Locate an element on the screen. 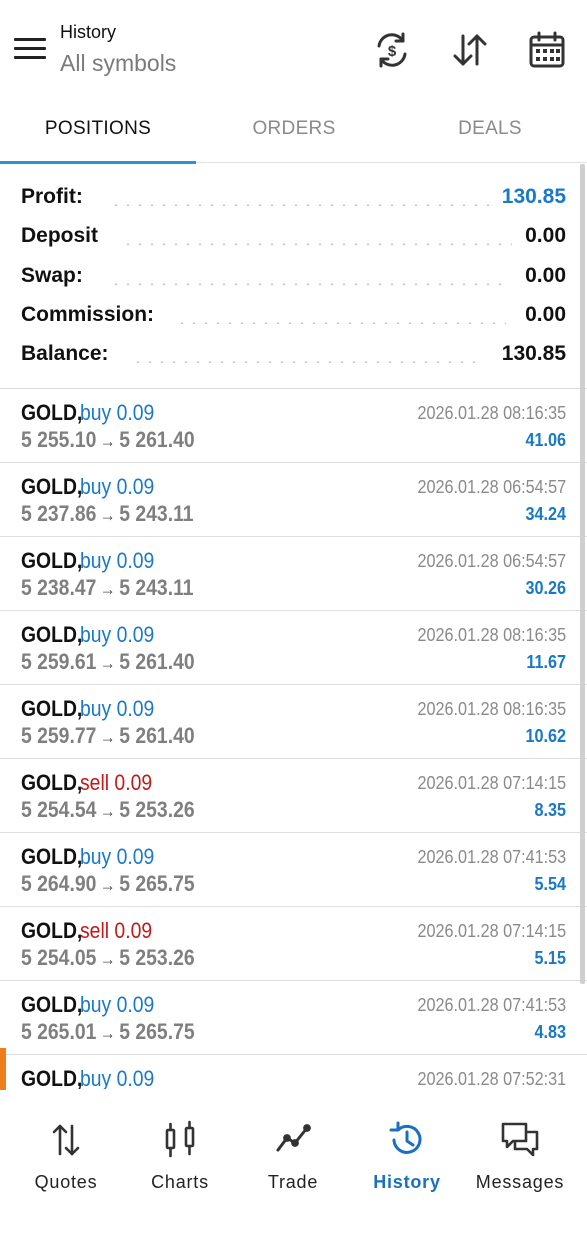  quotes-icon is located at coordinates (66, 1140).